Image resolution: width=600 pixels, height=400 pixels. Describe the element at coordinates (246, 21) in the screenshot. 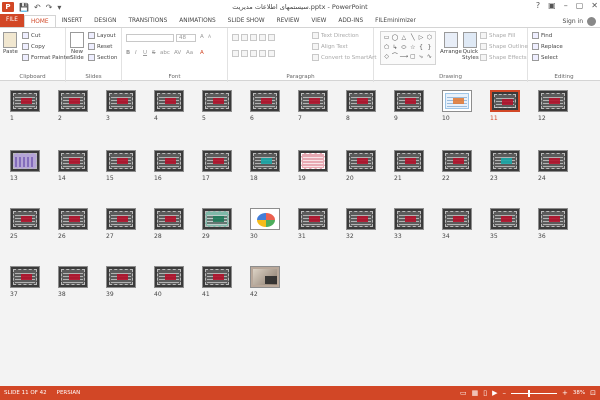

I see `tab-slide-show: SLIDE SHOW` at that location.